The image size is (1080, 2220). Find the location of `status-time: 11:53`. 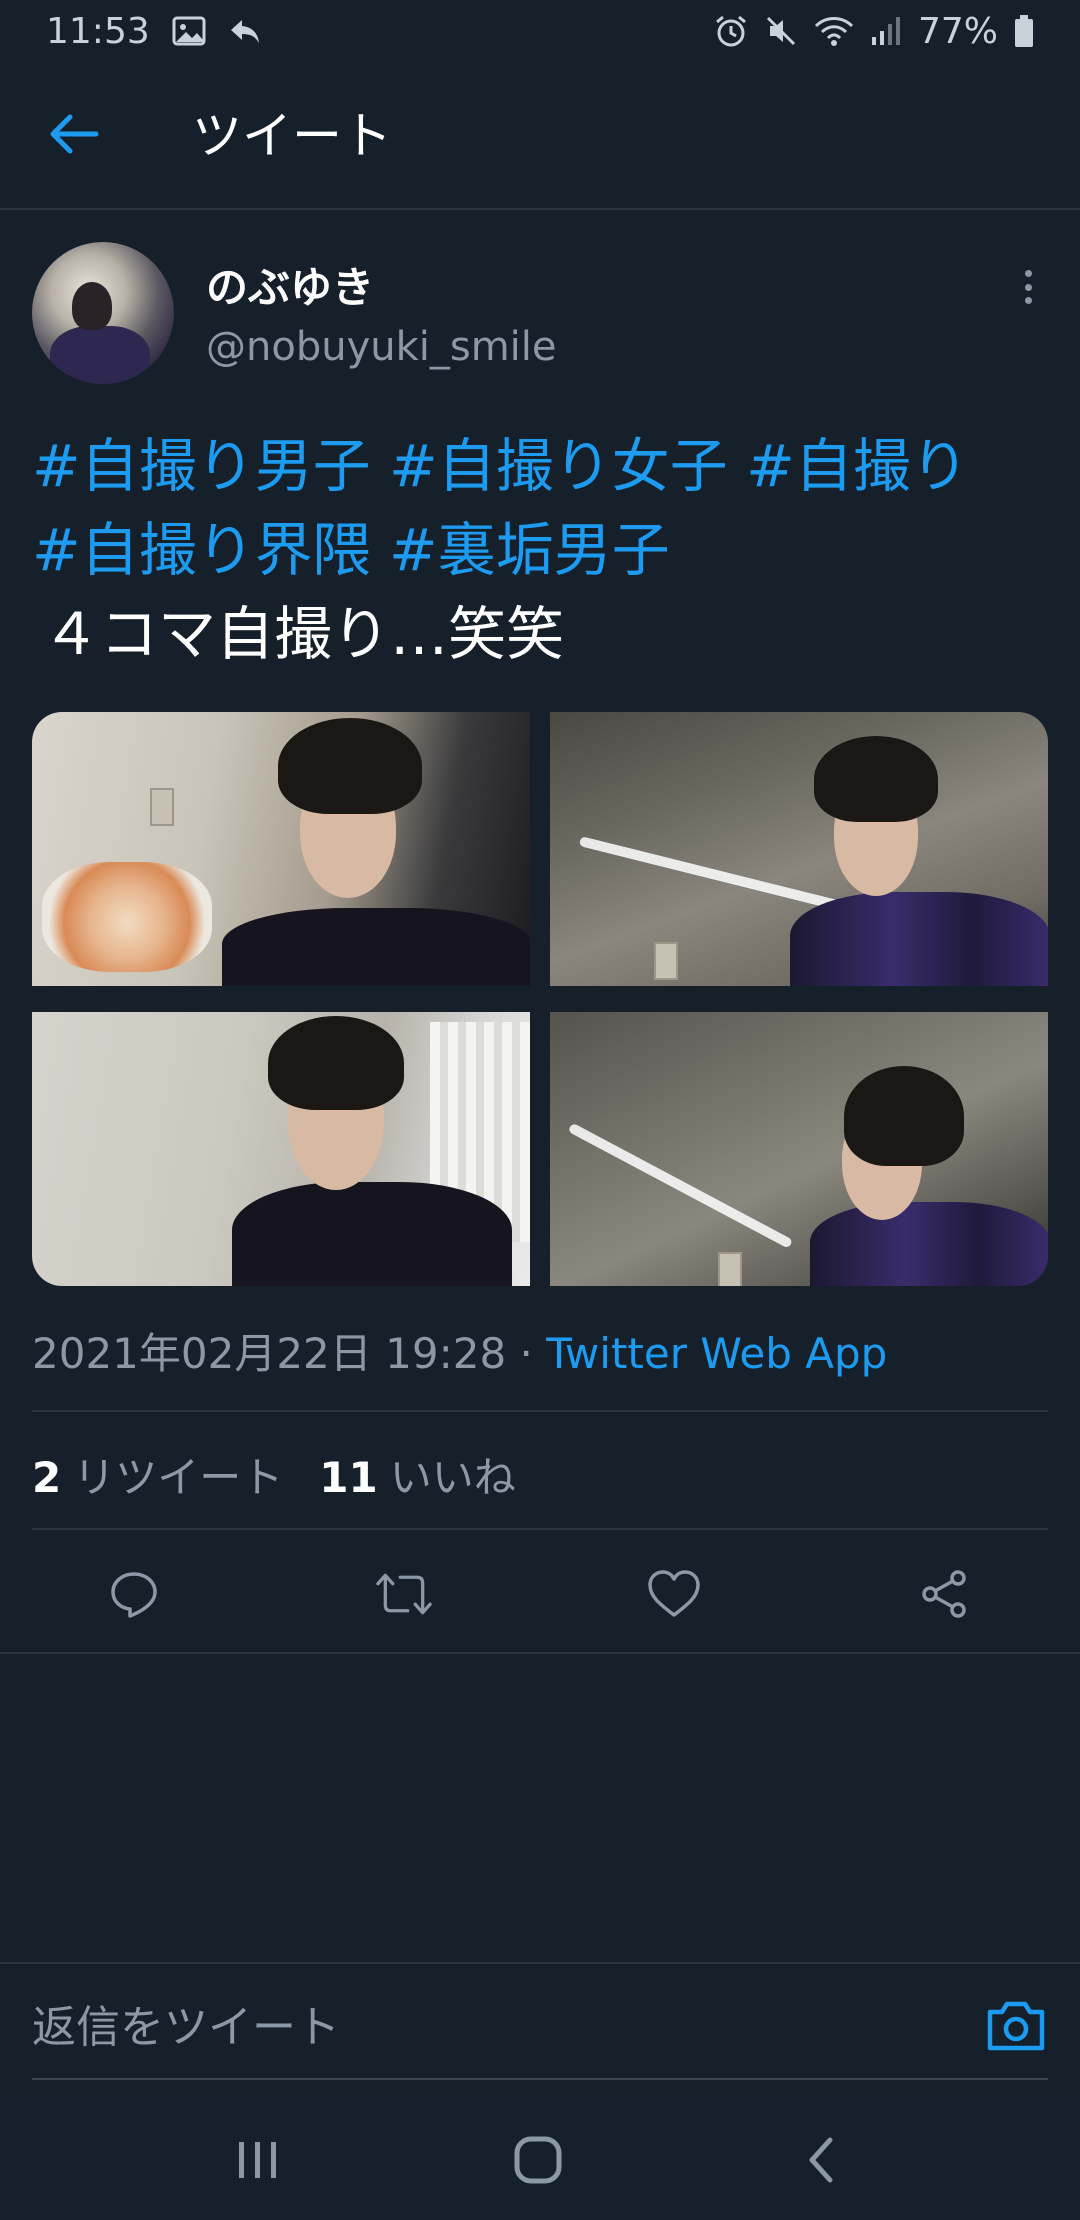

status-time: 11:53 is located at coordinates (98, 31).